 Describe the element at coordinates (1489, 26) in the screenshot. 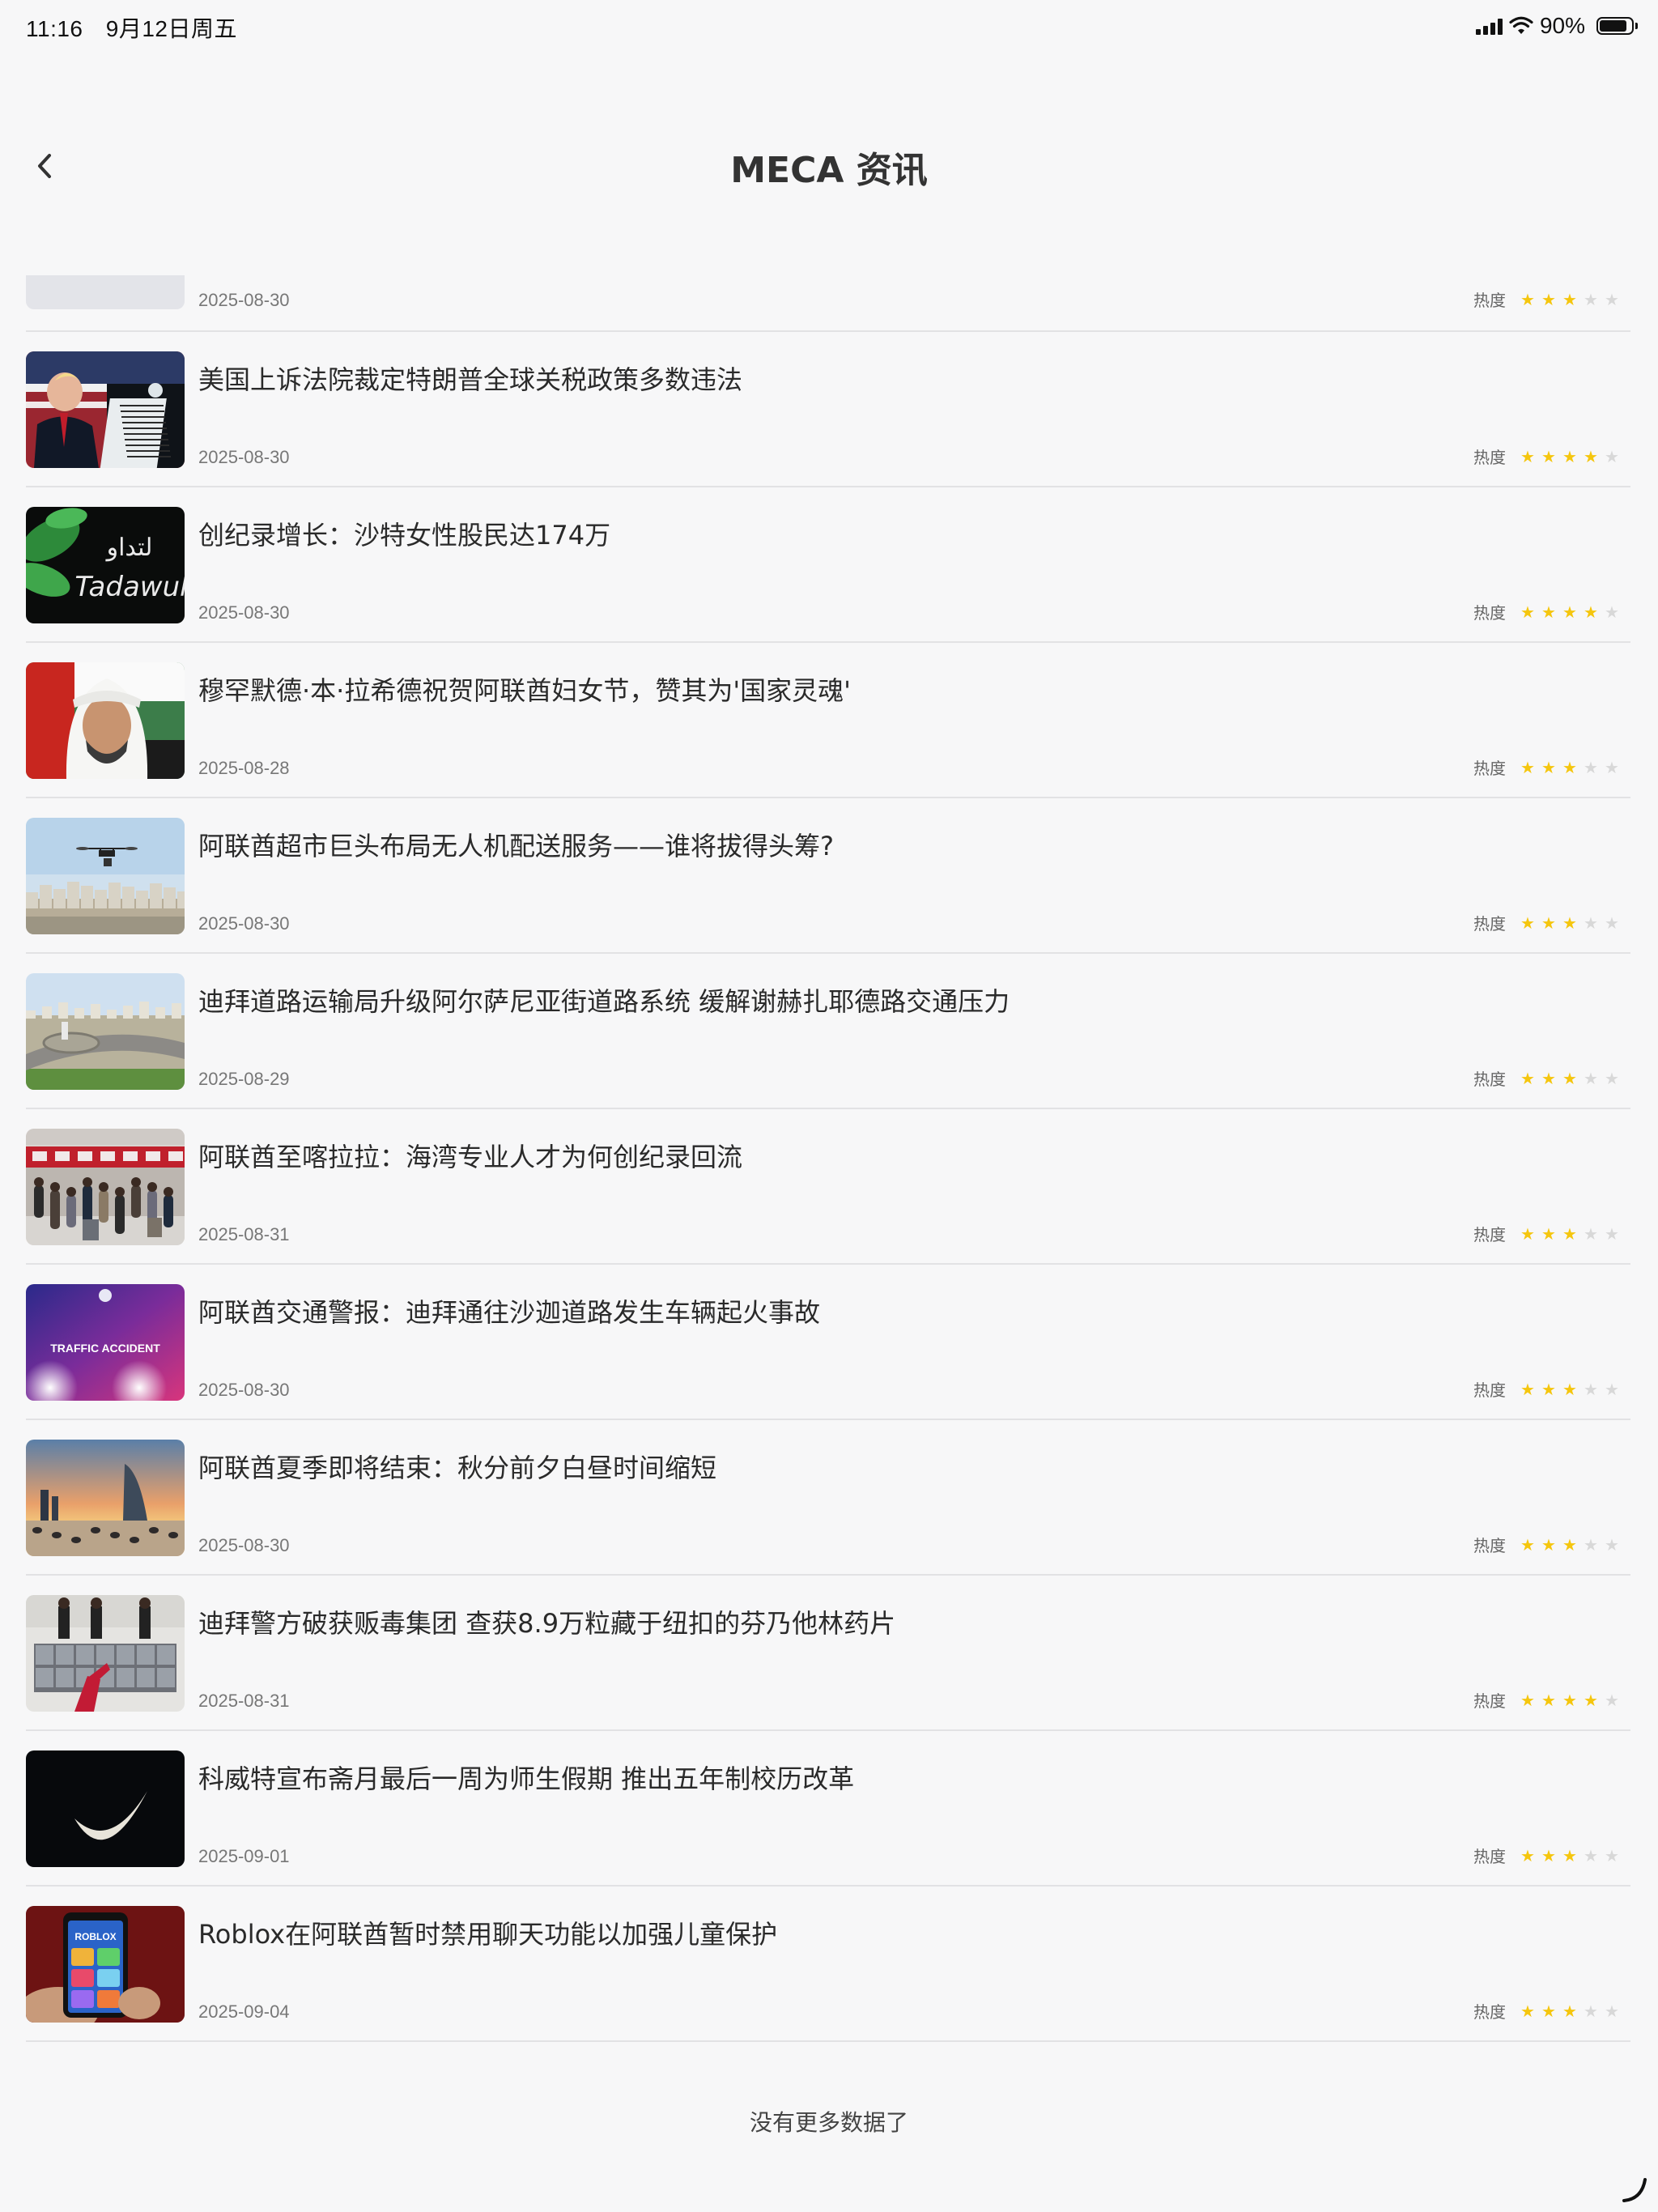

I see `cellular-signal-icon` at that location.